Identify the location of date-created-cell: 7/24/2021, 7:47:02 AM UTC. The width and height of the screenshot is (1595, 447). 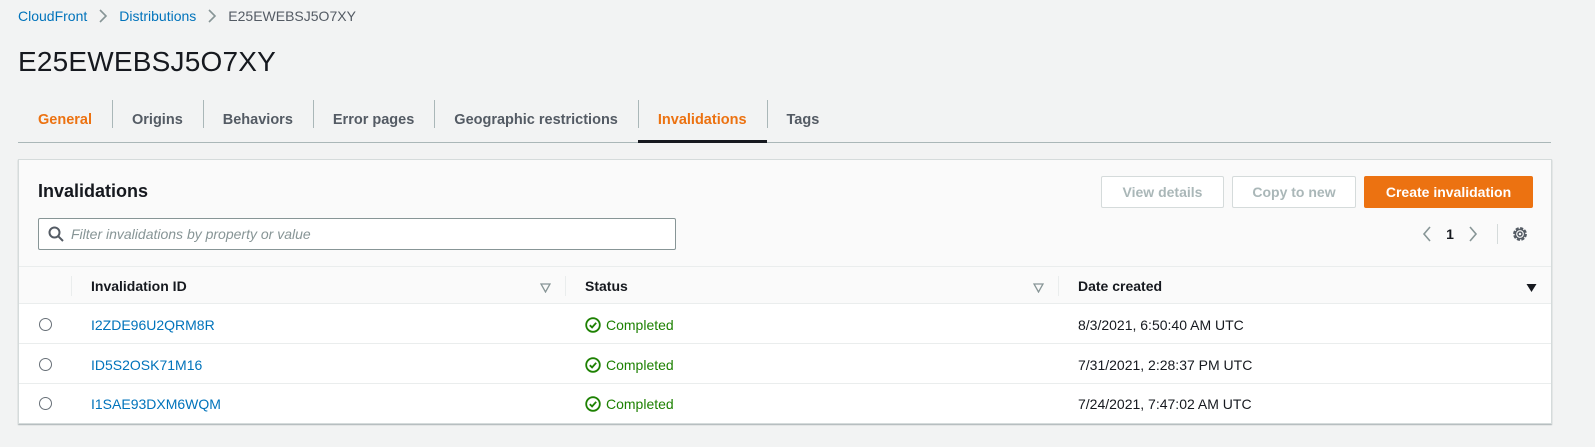
(1165, 403).